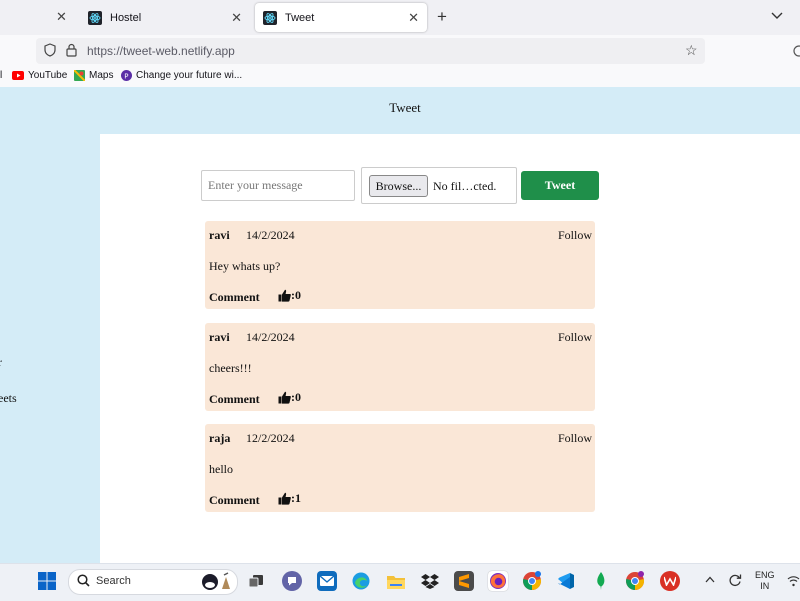 This screenshot has width=800, height=601. I want to click on lock-icon, so click(71, 52).